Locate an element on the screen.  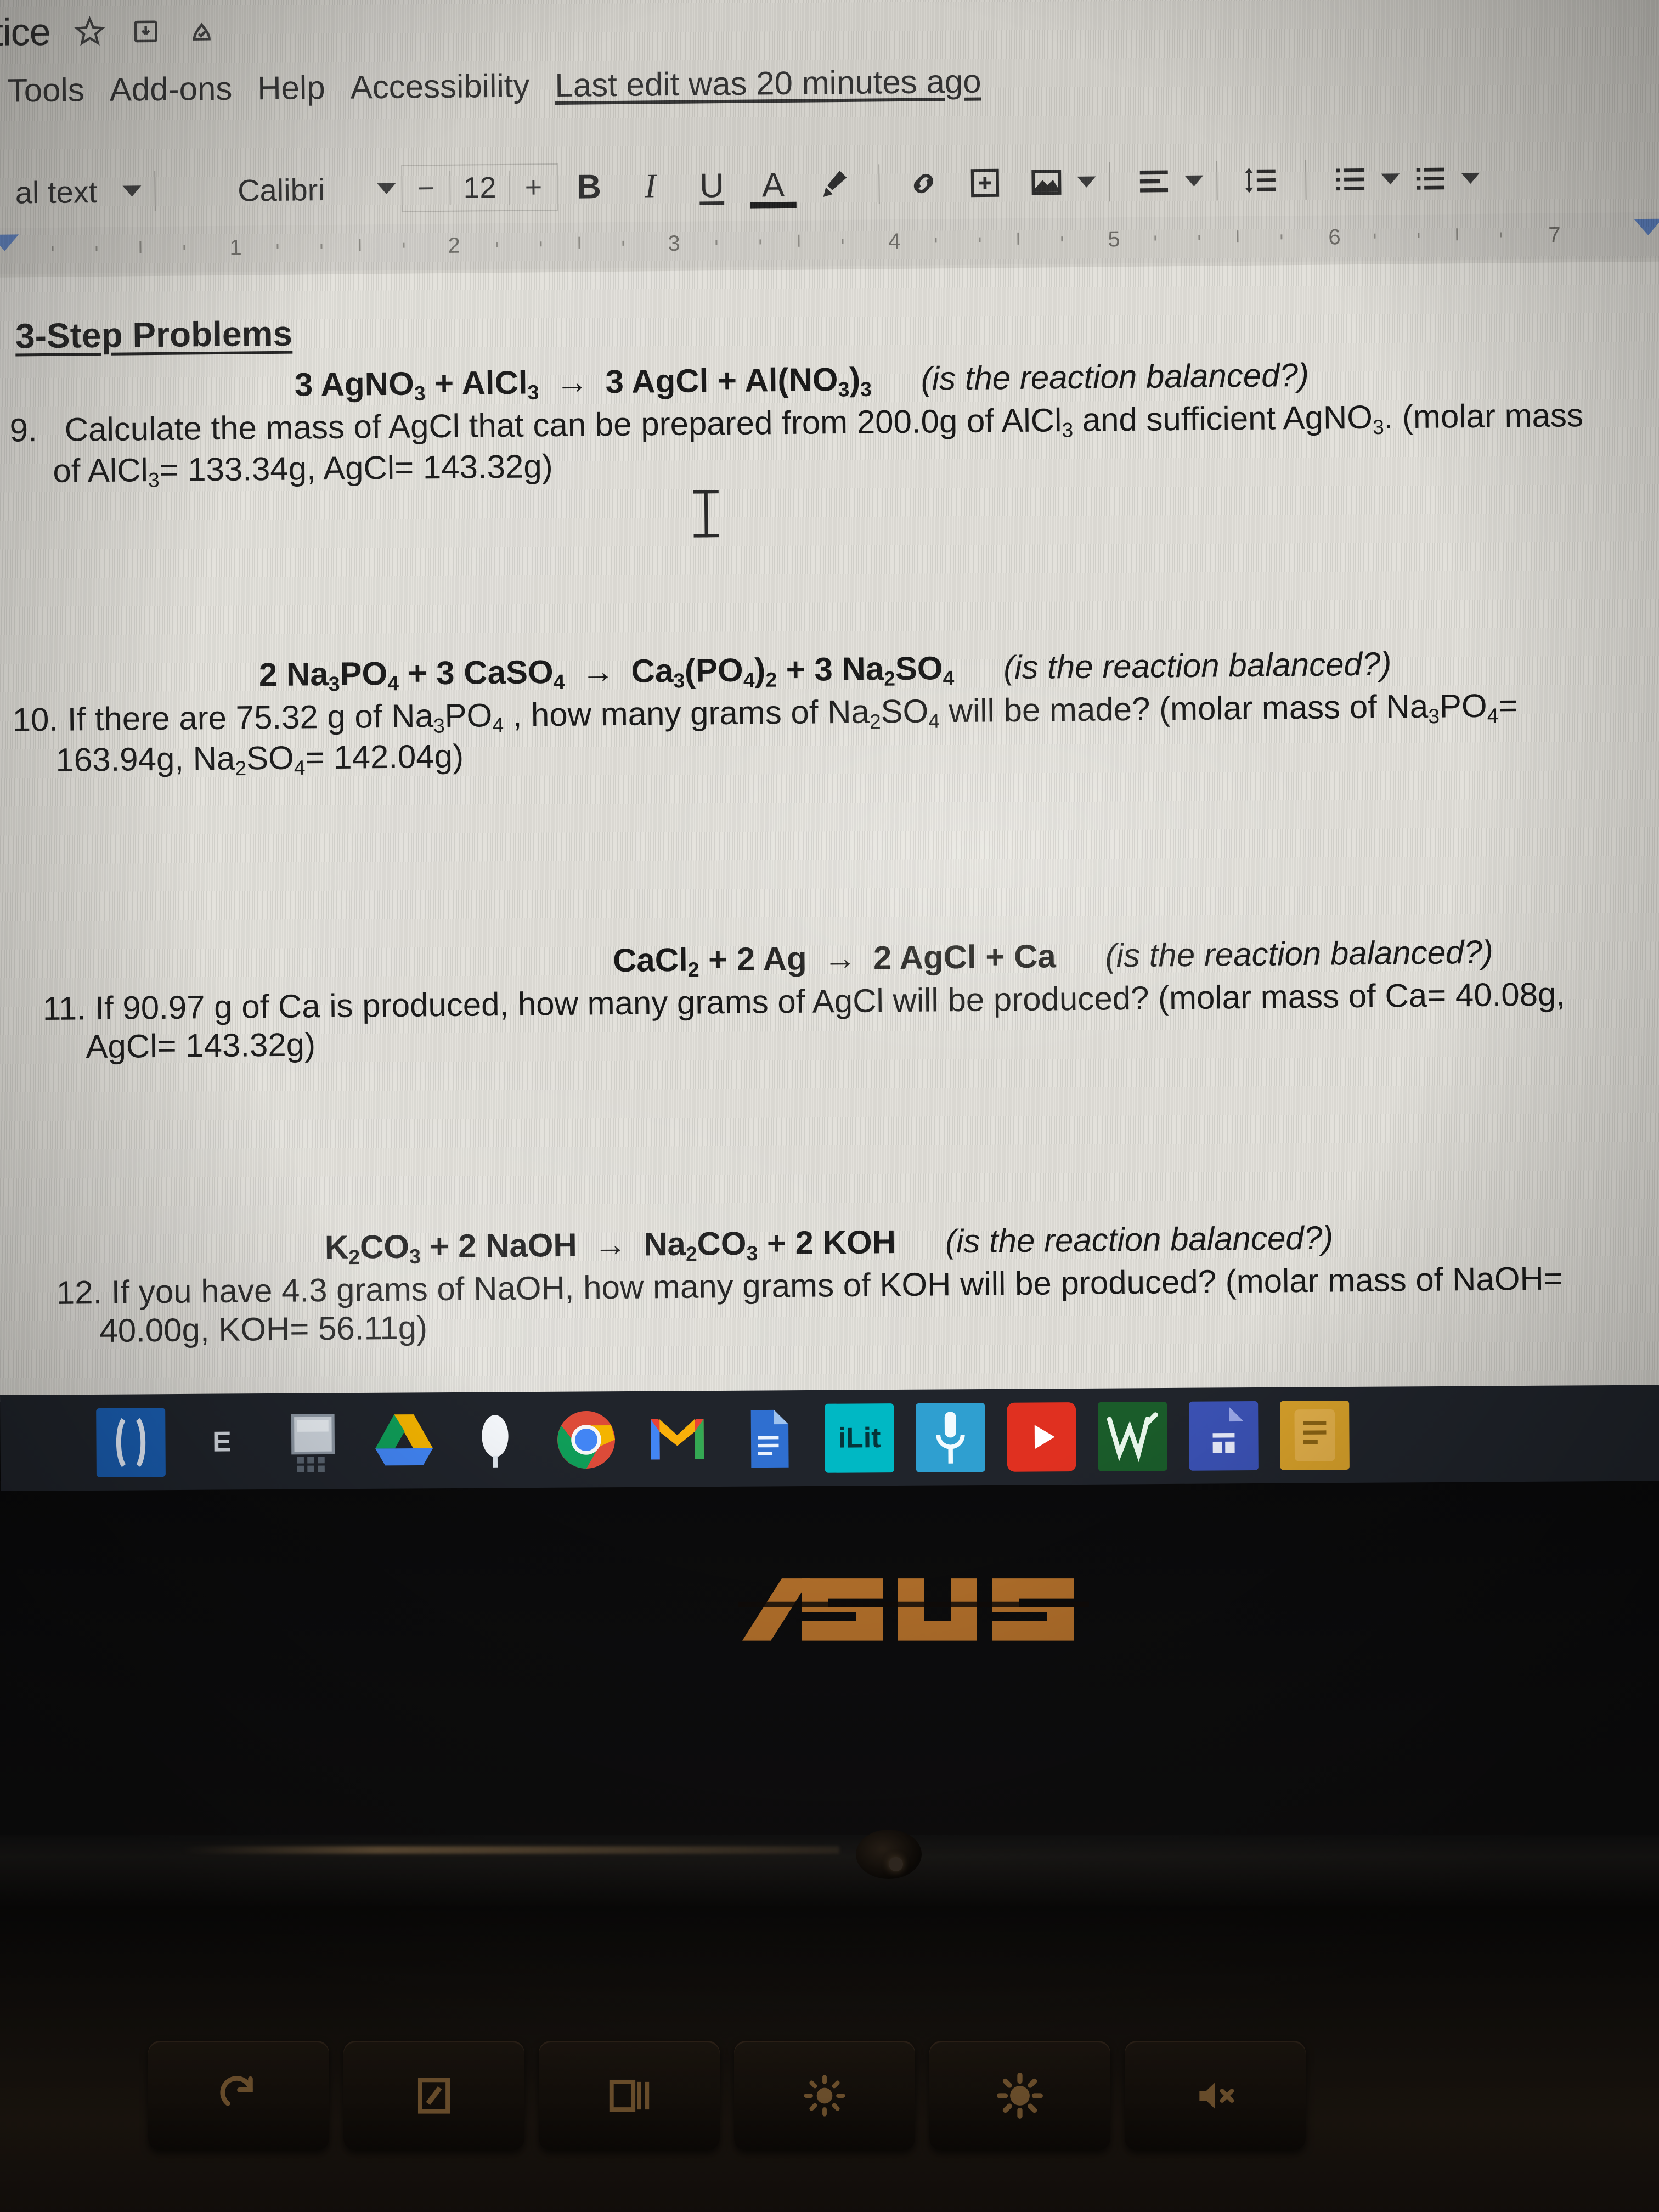
laptop-hinge is located at coordinates (830, 1871).